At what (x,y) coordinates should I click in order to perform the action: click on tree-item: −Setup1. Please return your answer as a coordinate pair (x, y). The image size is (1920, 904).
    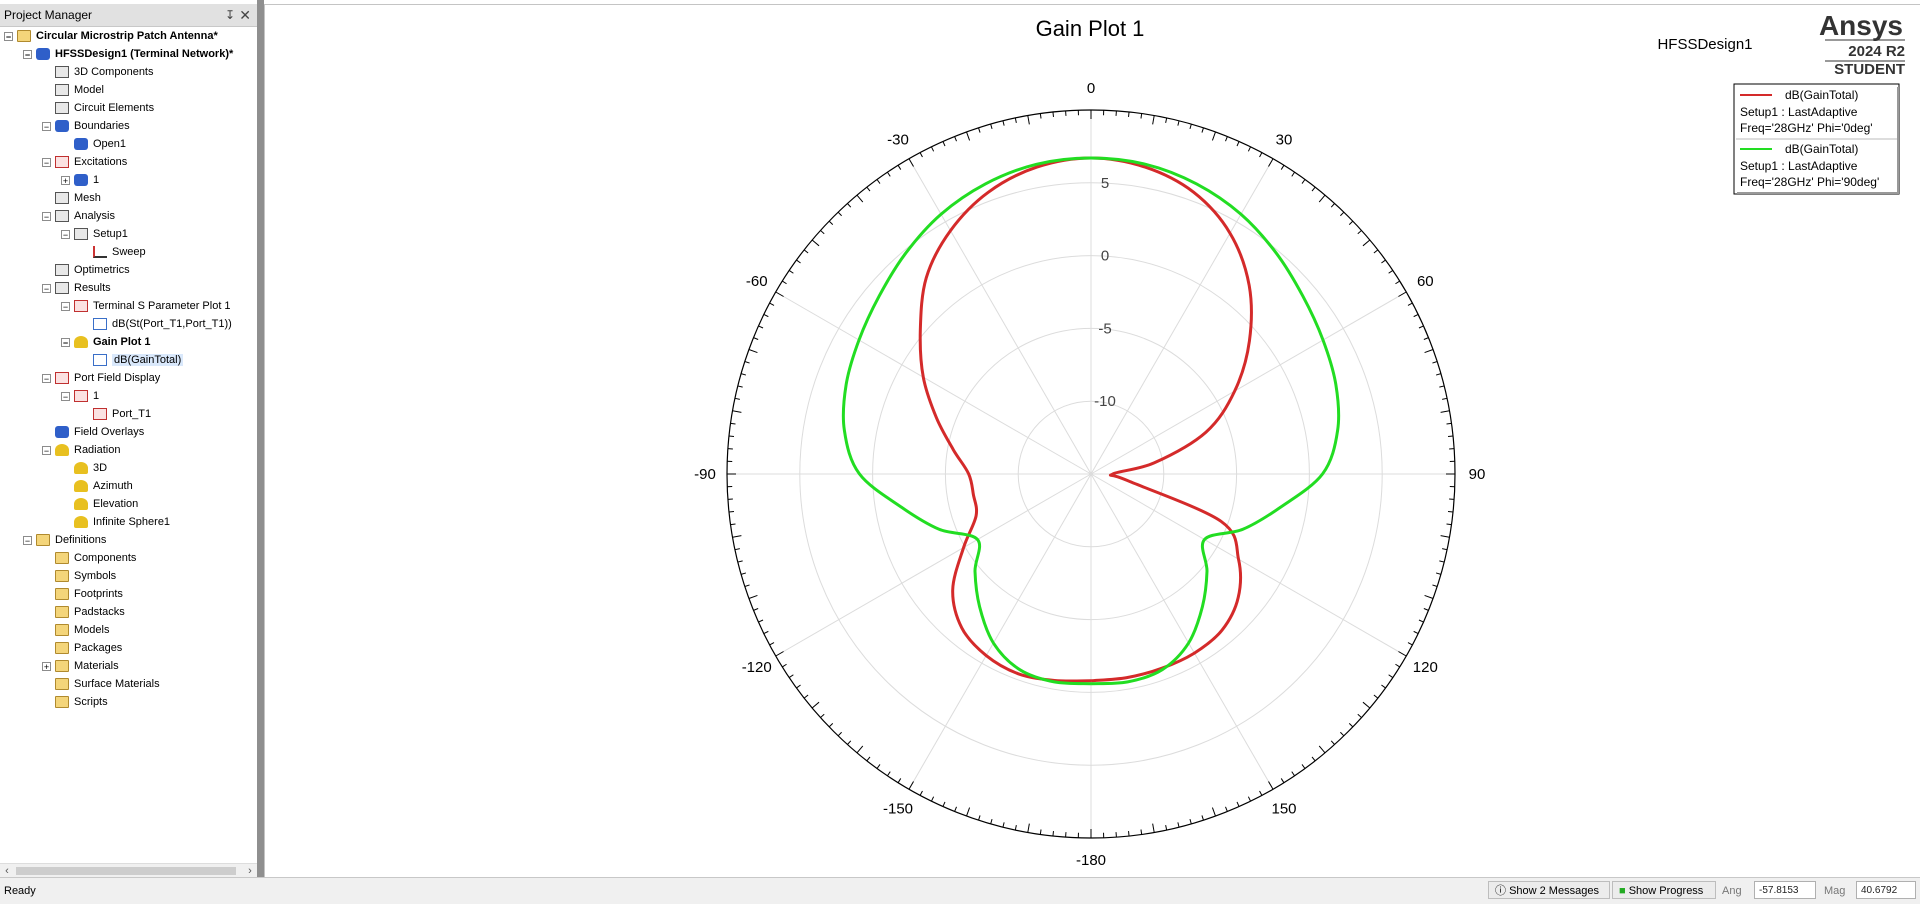
    Looking at the image, I should click on (94, 234).